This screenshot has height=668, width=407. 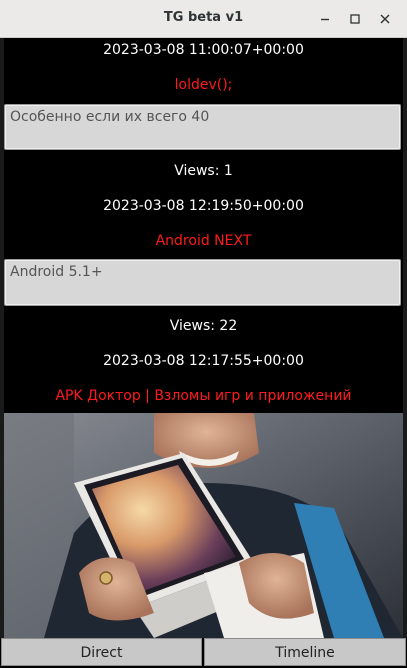 I want to click on right-edge-strip, so click(x=405, y=338).